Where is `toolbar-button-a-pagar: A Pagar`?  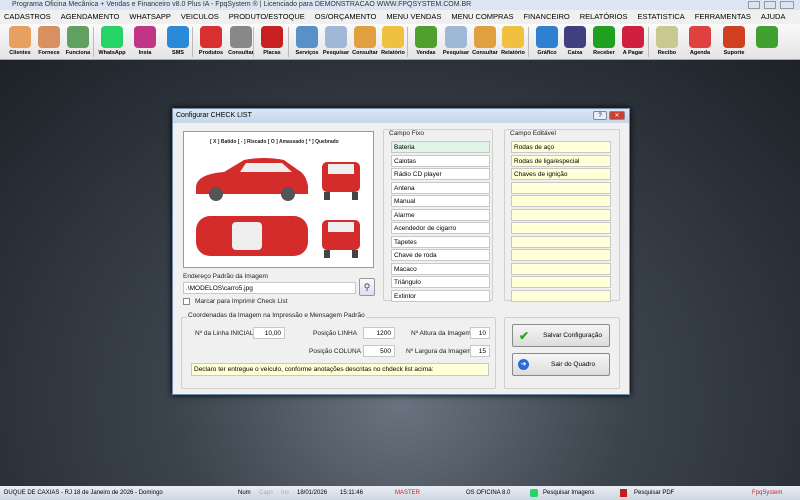 toolbar-button-a-pagar: A Pagar is located at coordinates (633, 42).